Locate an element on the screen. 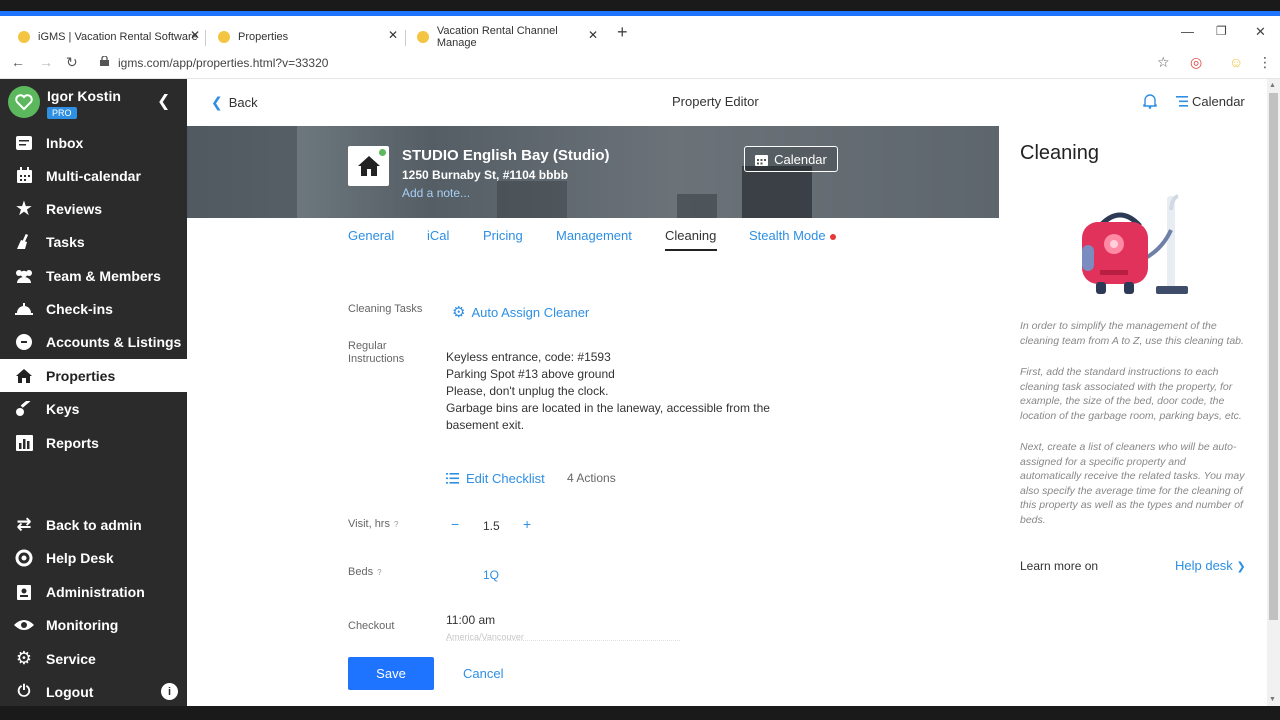  key-icon is located at coordinates (24, 409).